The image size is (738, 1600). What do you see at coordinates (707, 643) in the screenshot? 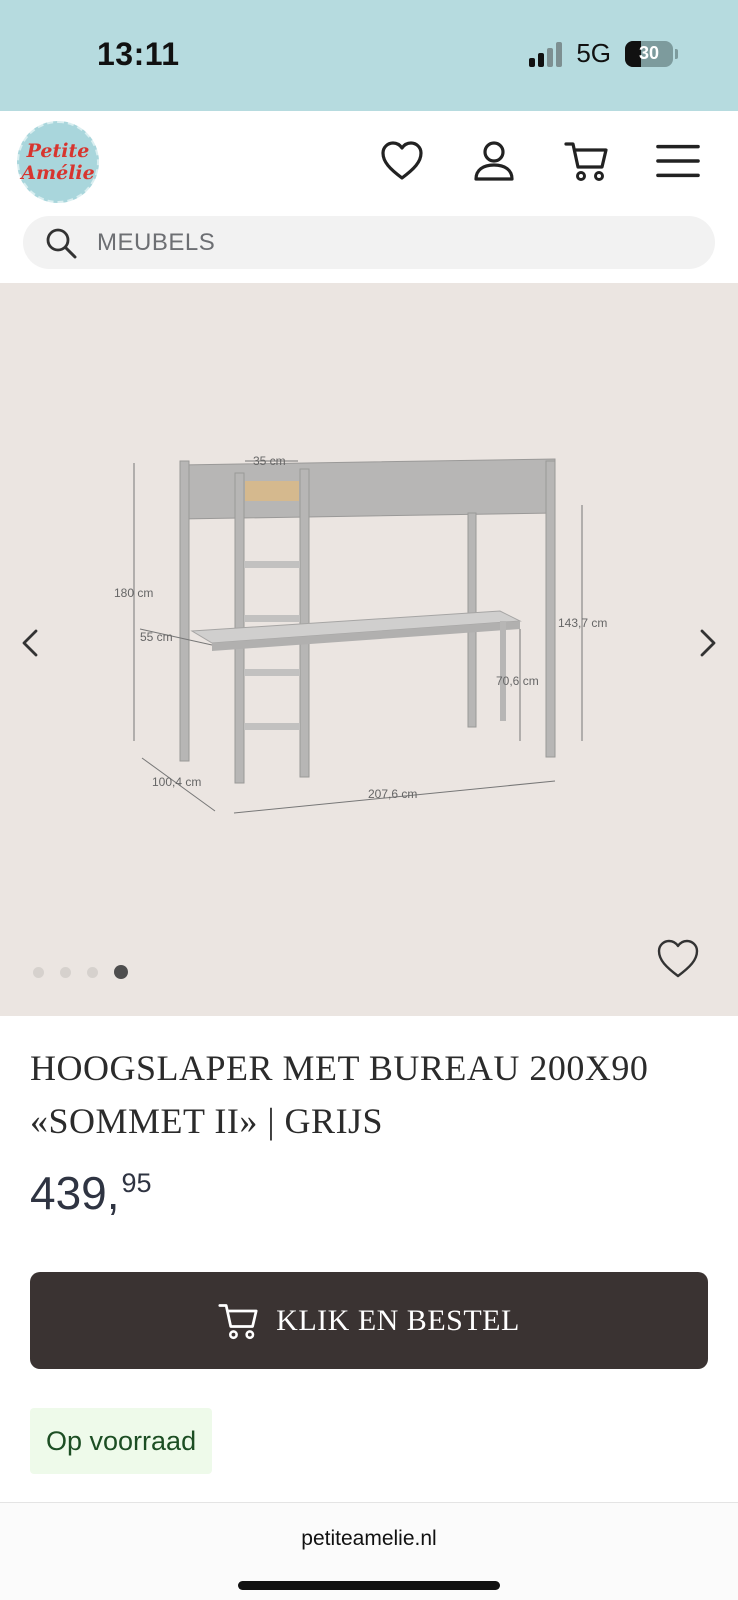
I see `chevron-right-icon` at bounding box center [707, 643].